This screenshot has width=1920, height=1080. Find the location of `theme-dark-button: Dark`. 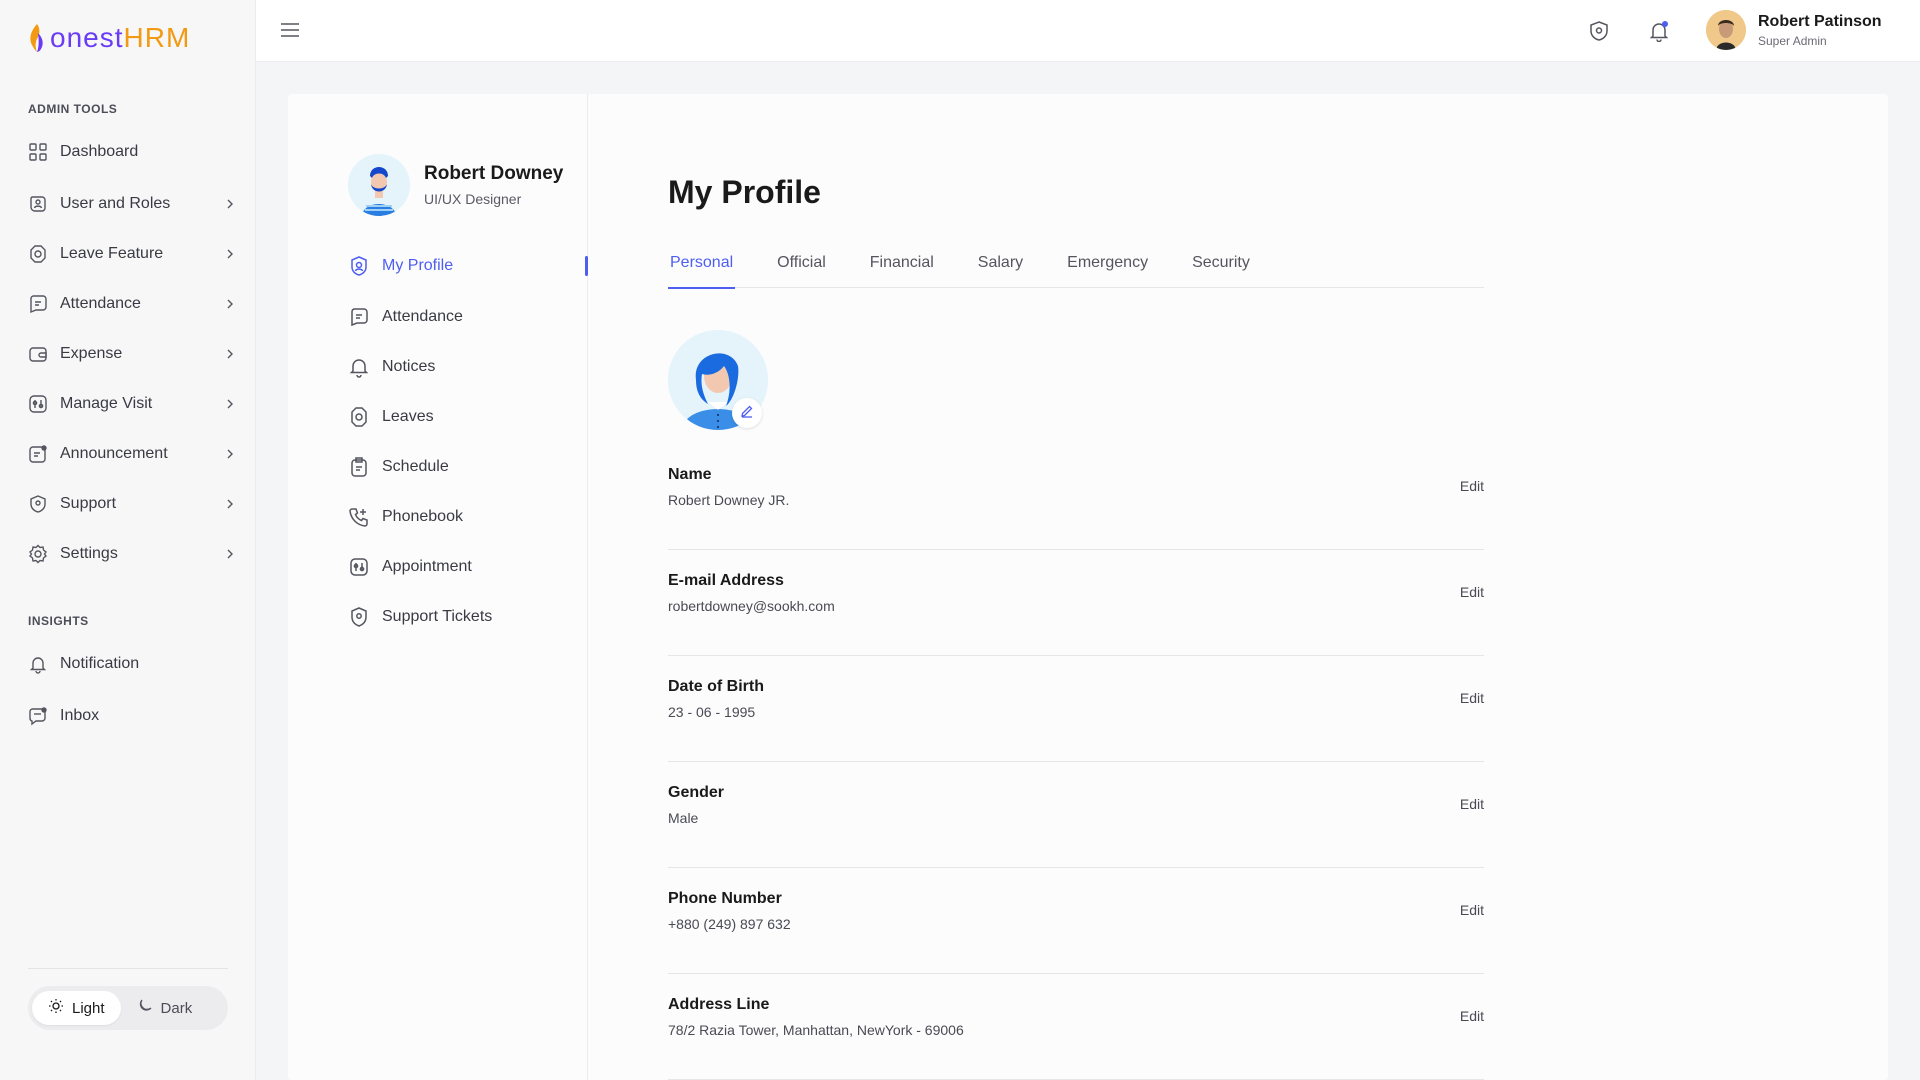

theme-dark-button: Dark is located at coordinates (165, 1008).